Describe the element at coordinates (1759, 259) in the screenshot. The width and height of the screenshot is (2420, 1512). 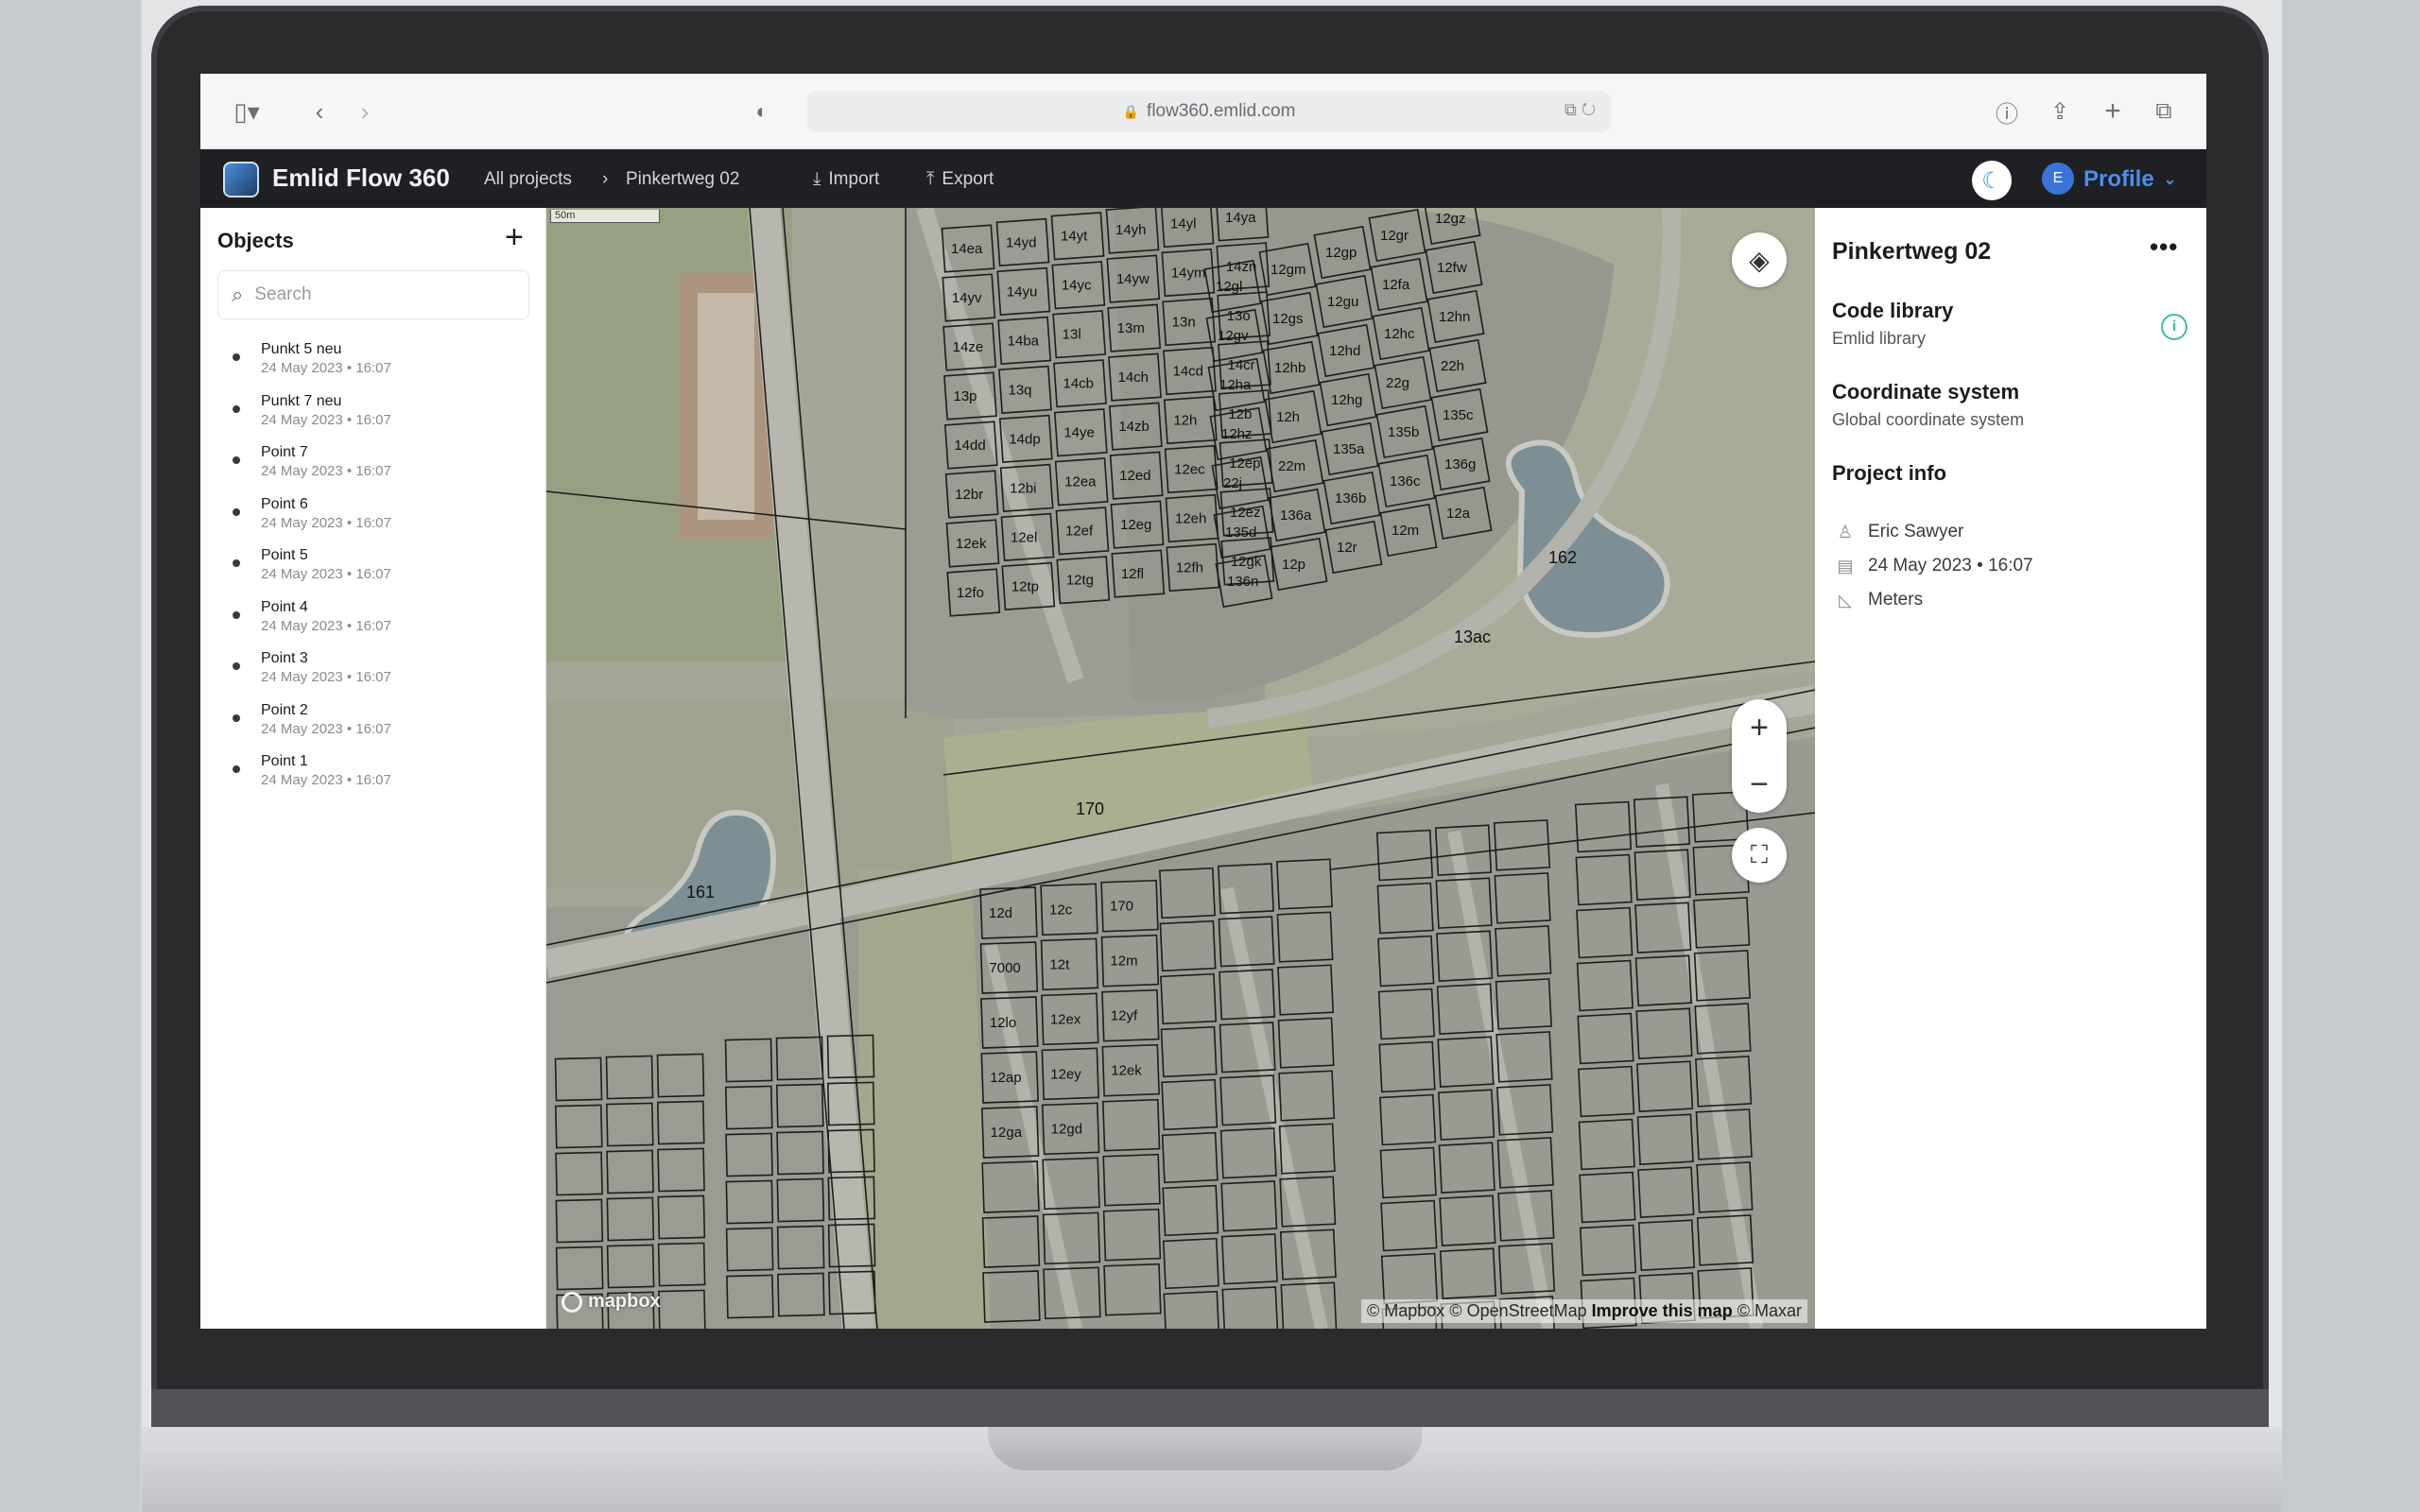
I see `layers-icon: ◈` at that location.